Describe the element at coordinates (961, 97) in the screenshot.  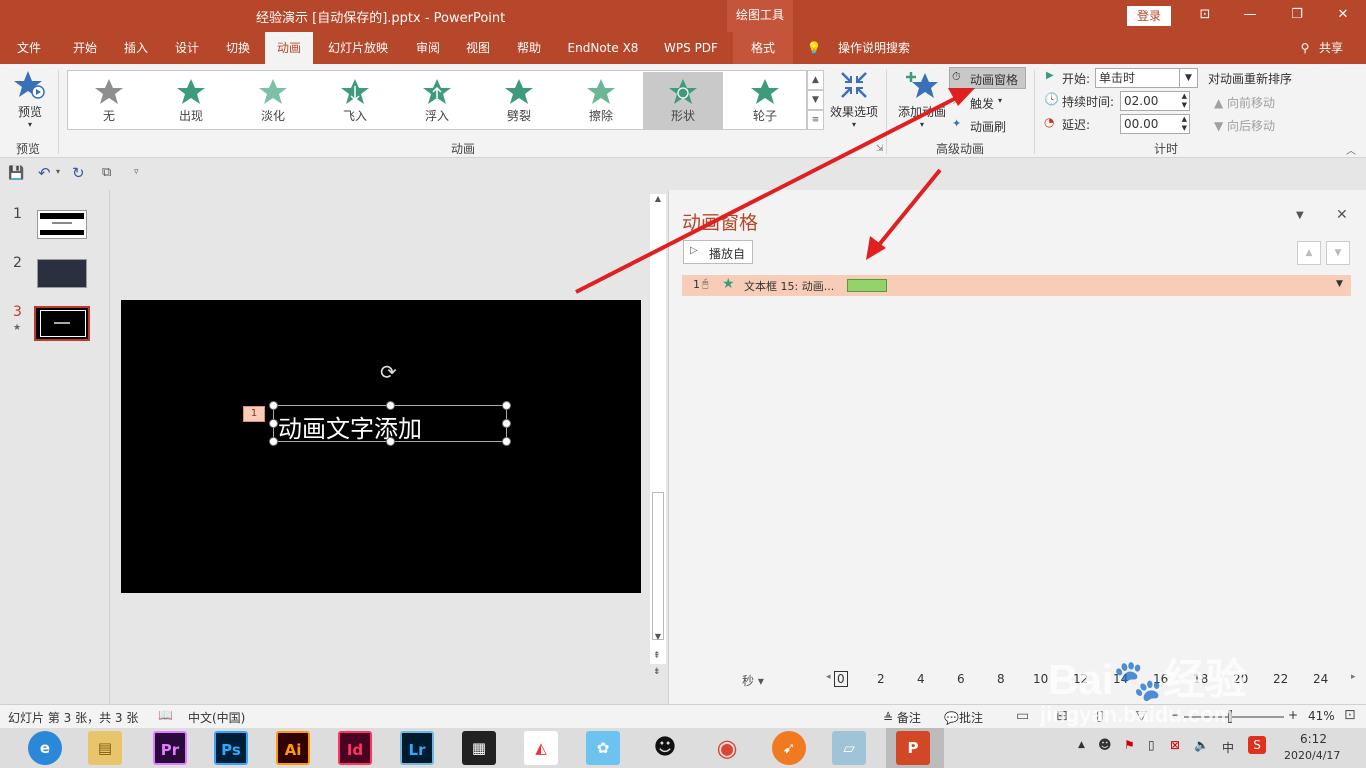
I see `arrowhead-icon` at that location.